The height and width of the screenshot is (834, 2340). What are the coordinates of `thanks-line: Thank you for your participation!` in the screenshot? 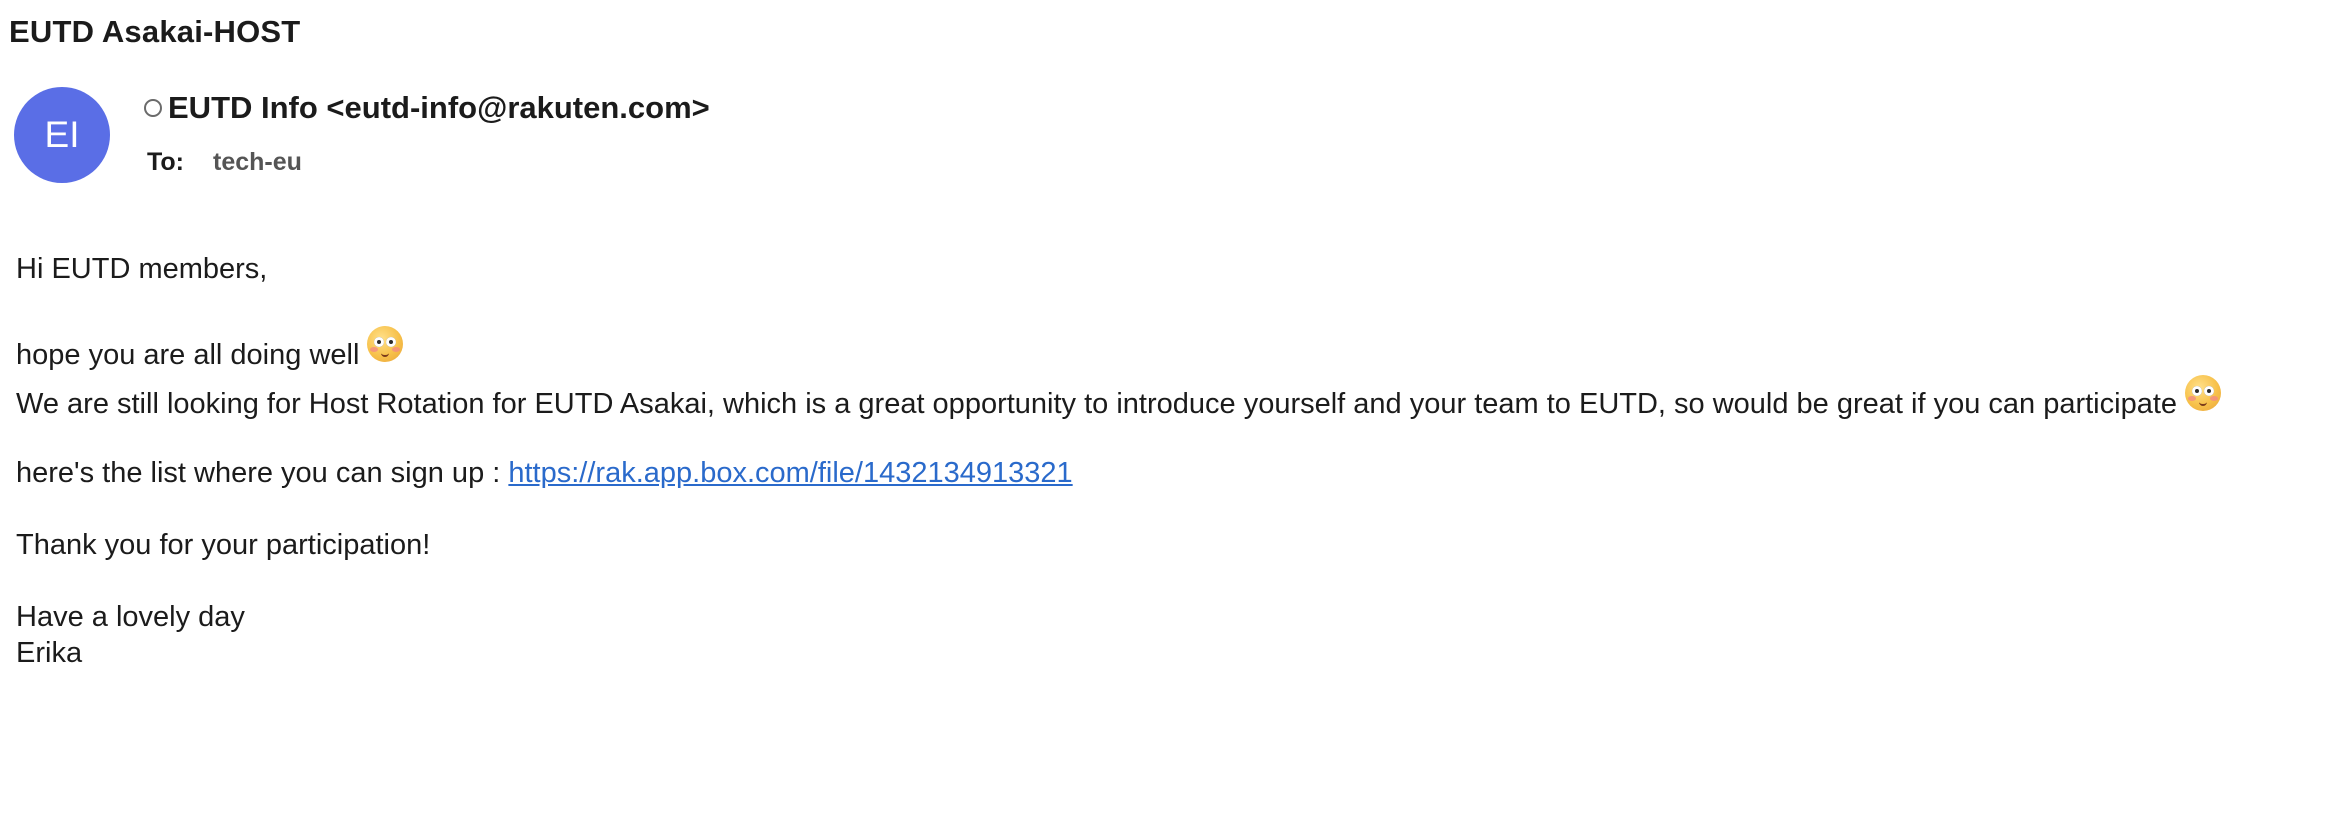 It's located at (223, 545).